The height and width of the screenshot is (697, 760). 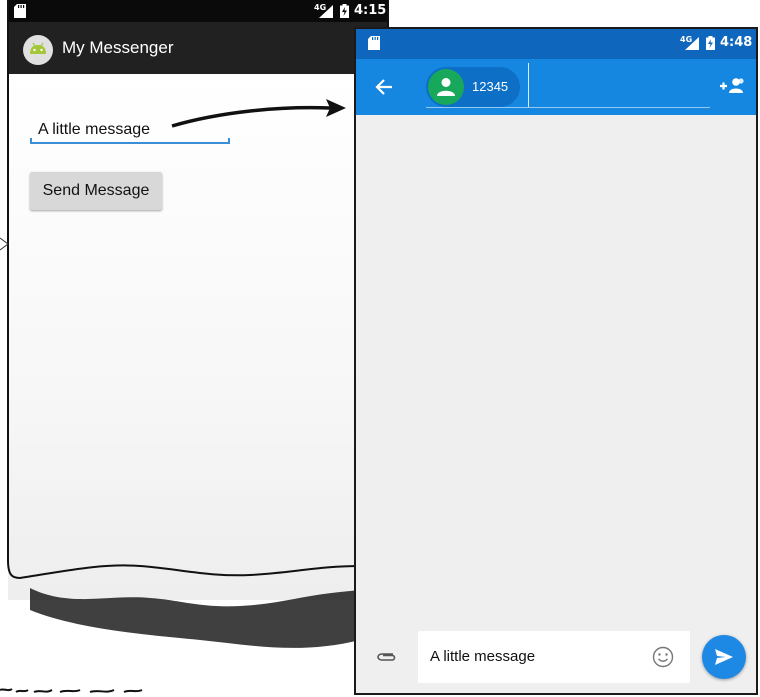 What do you see at coordinates (251, 116) in the screenshot?
I see `connecting-arrow-line` at bounding box center [251, 116].